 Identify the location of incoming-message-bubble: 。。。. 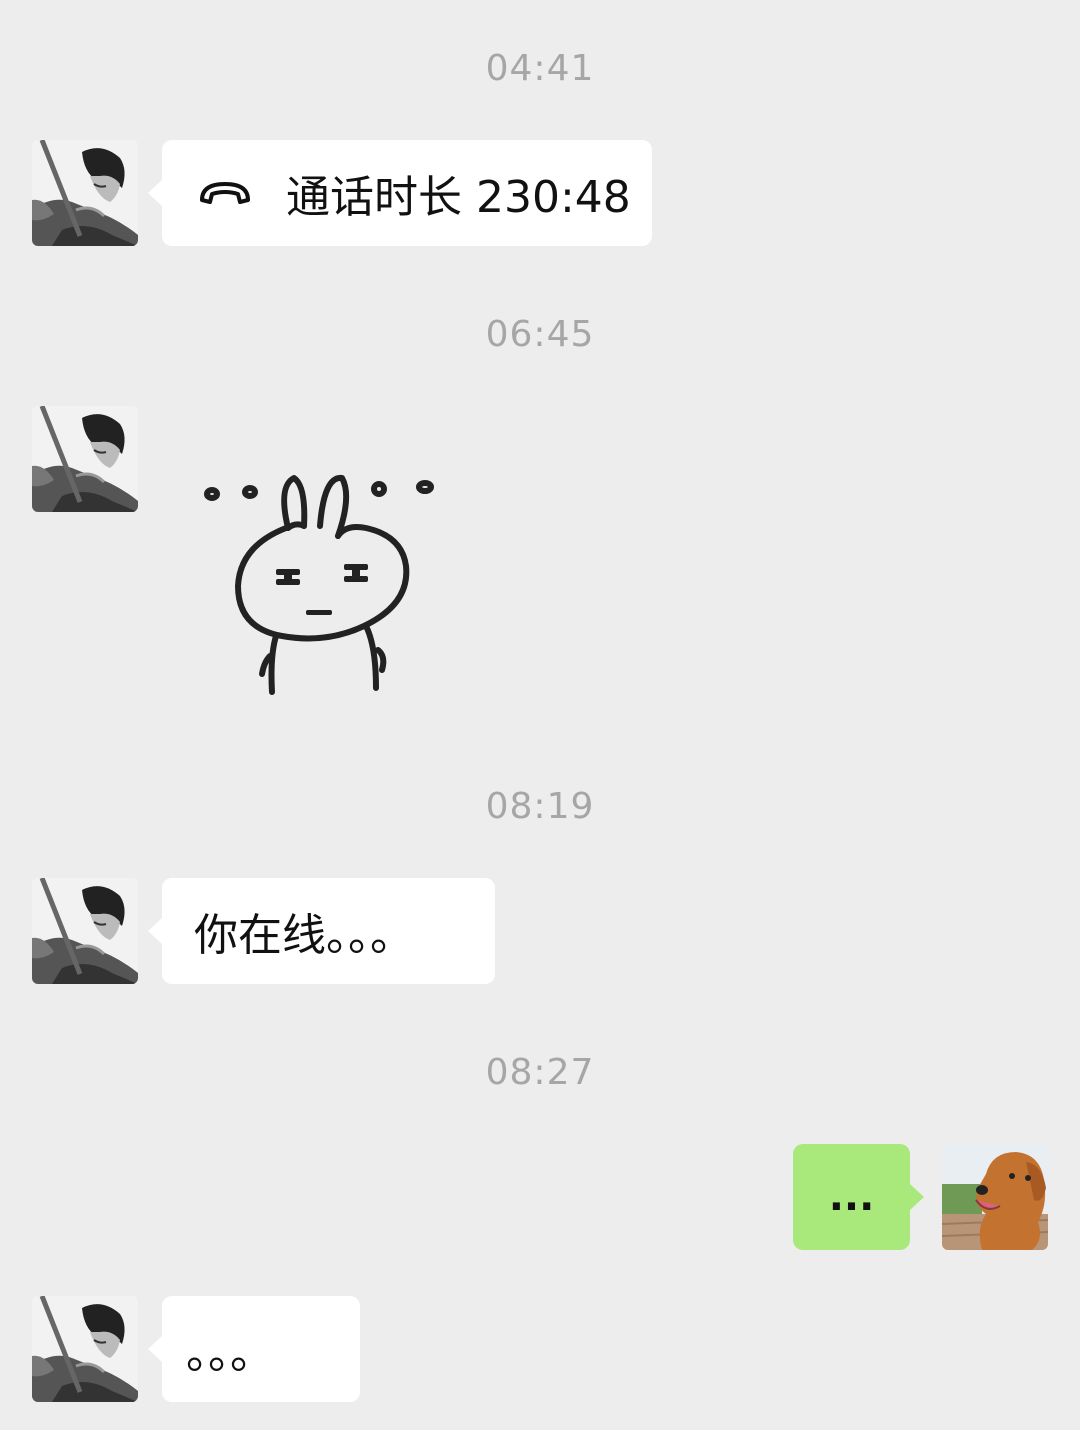
(254, 1349).